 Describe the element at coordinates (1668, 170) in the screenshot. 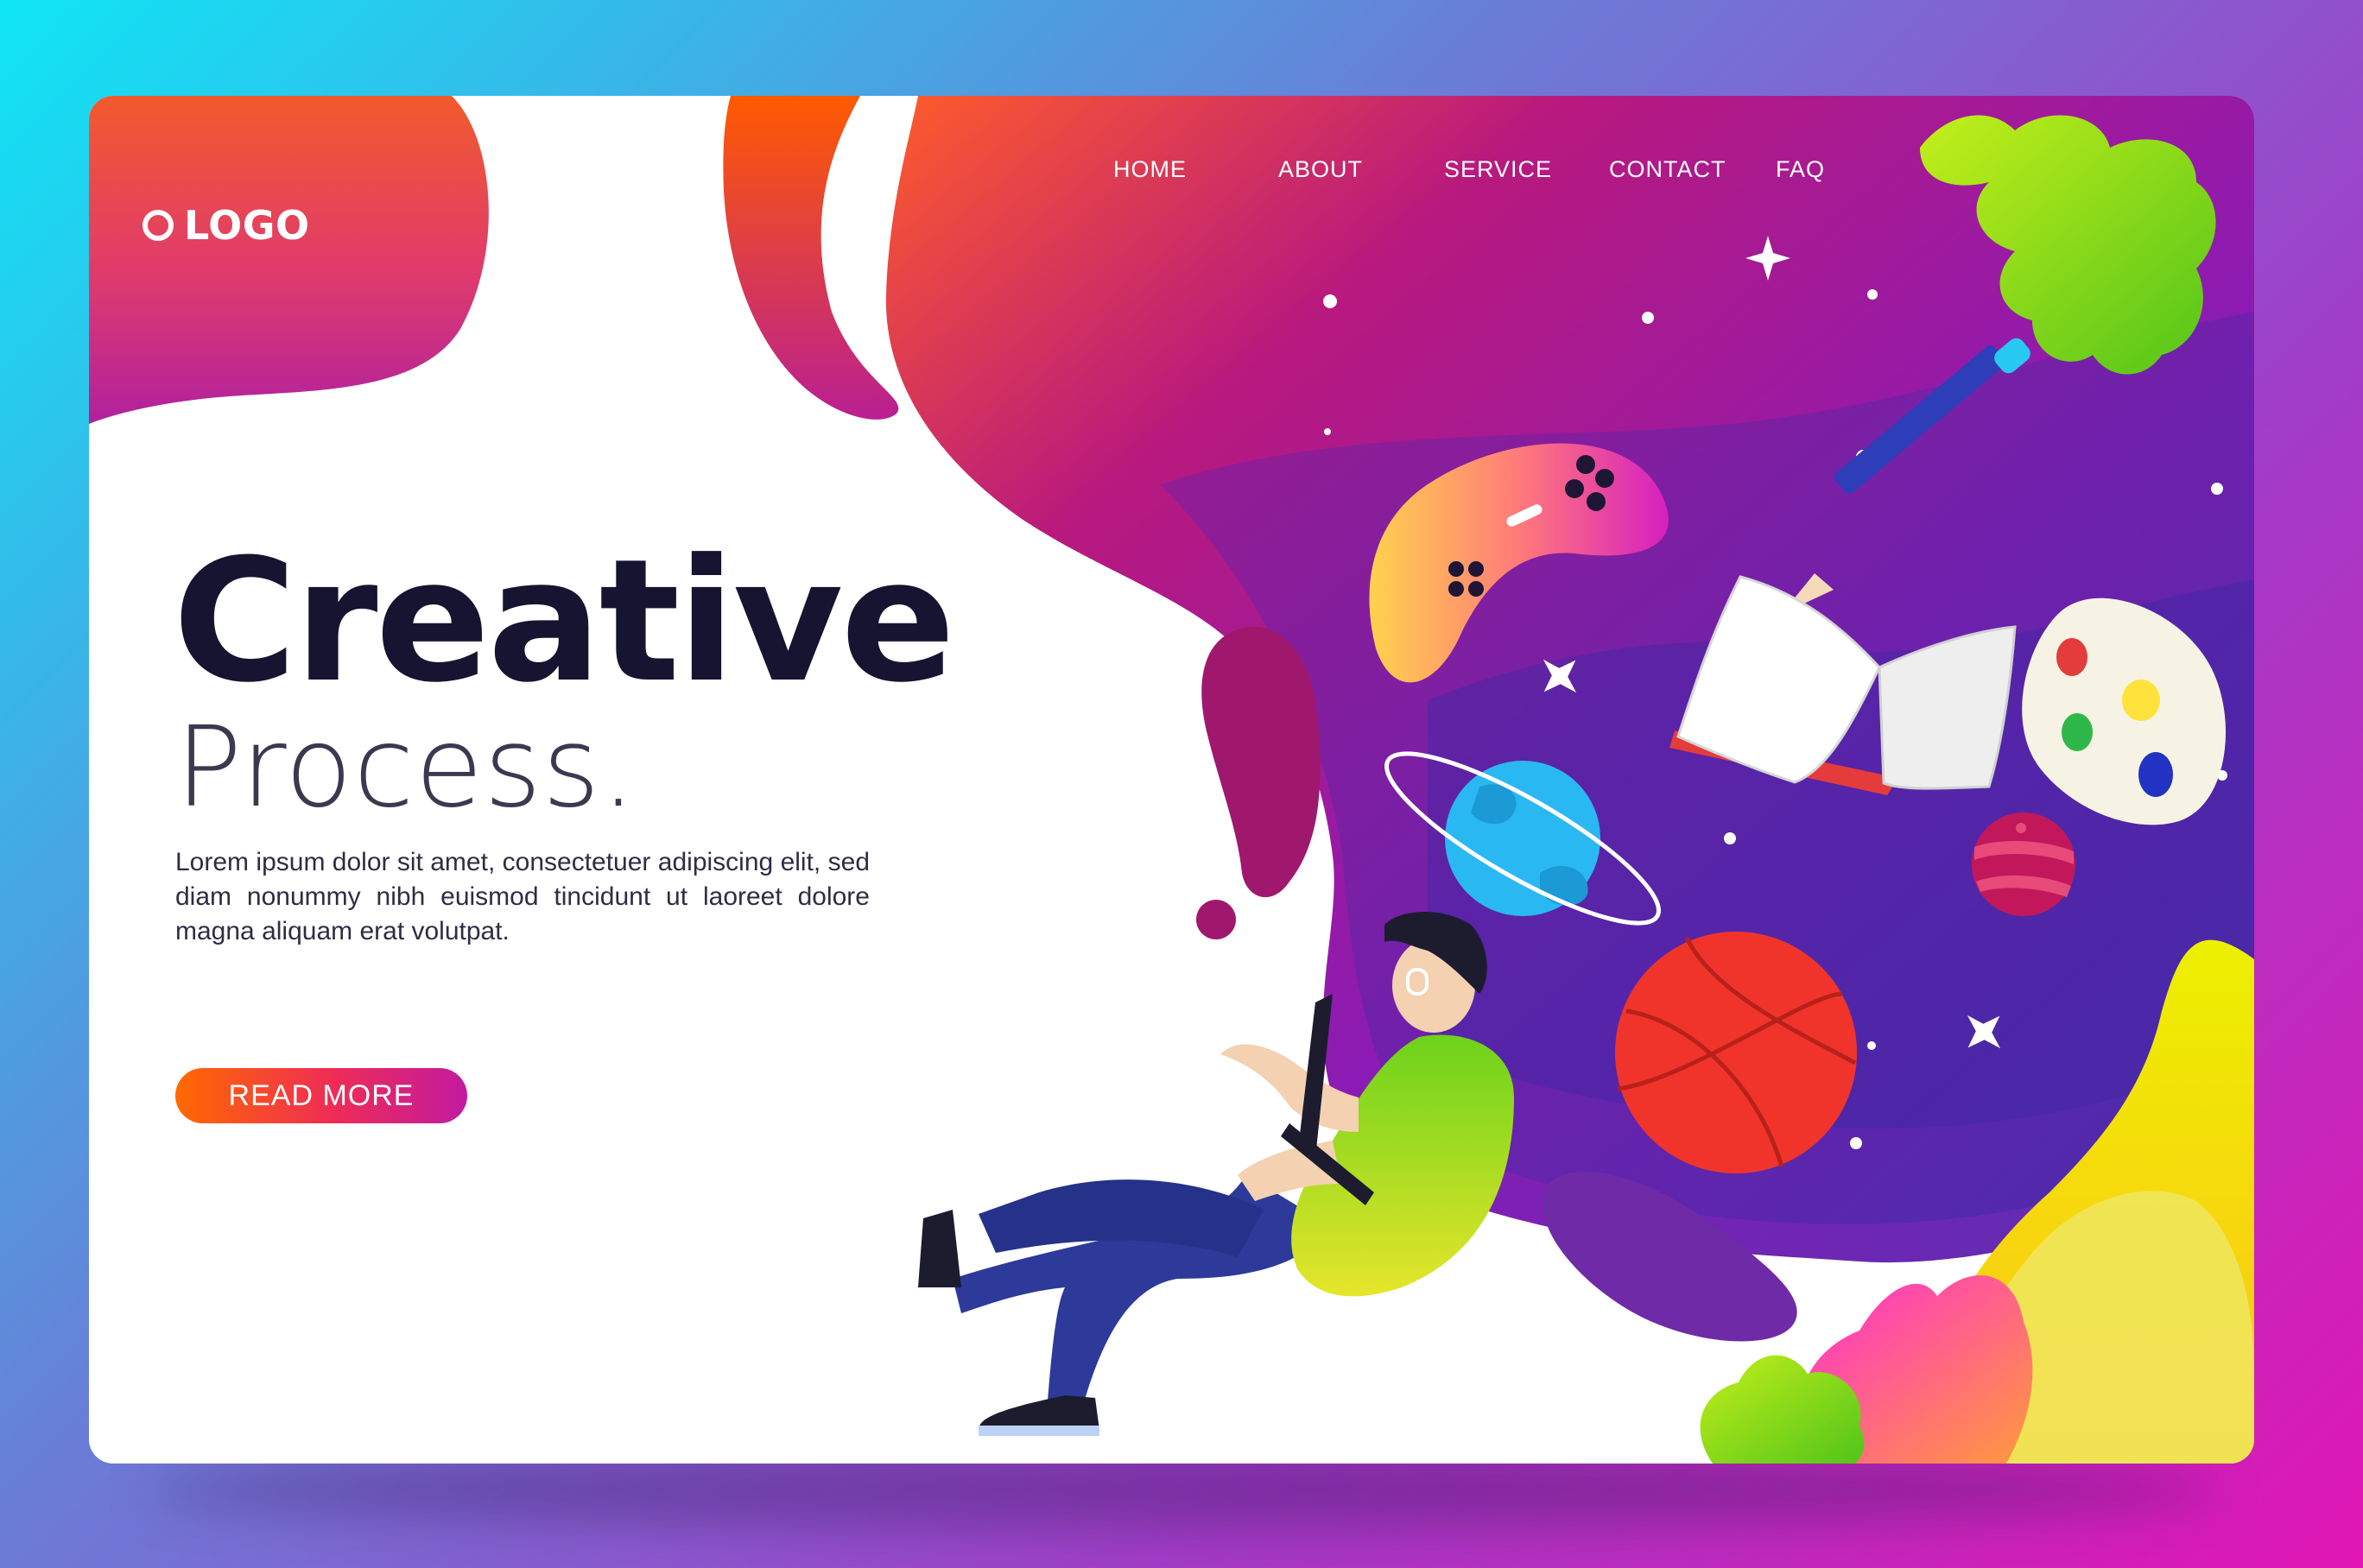

I see `nav-contact: CONTACT` at that location.